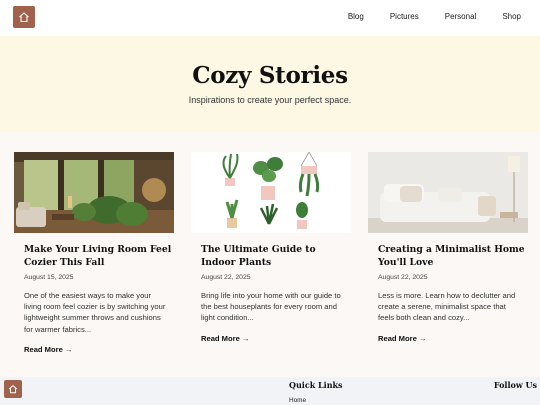  I want to click on site-footer: Quick Links Home Follow Us, so click(270, 391).